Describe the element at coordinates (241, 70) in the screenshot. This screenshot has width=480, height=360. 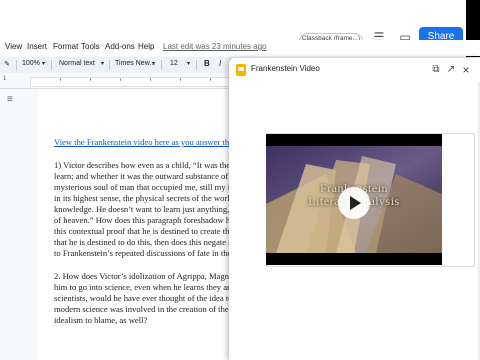
I see `slides-logo-icon` at that location.